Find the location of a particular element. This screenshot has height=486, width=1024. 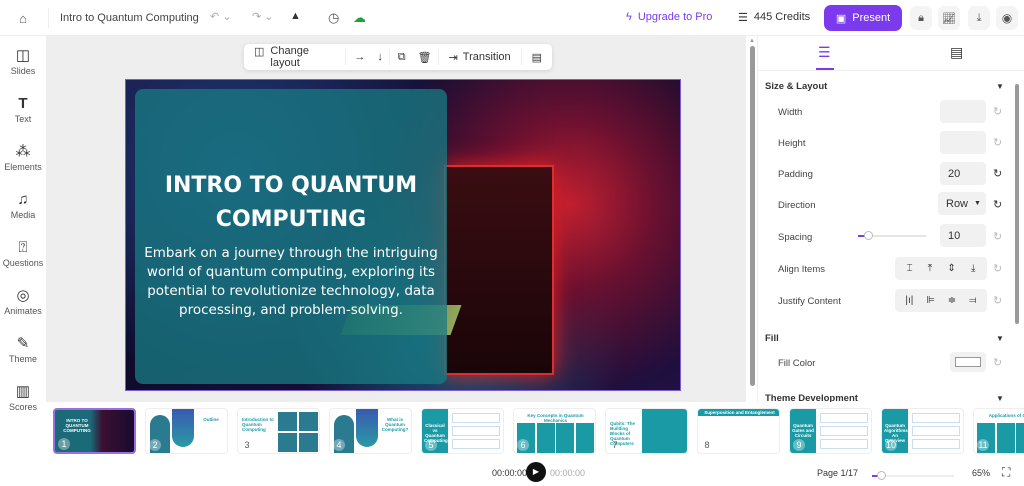

redo-icon: ↷ ⌄ is located at coordinates (263, 16).